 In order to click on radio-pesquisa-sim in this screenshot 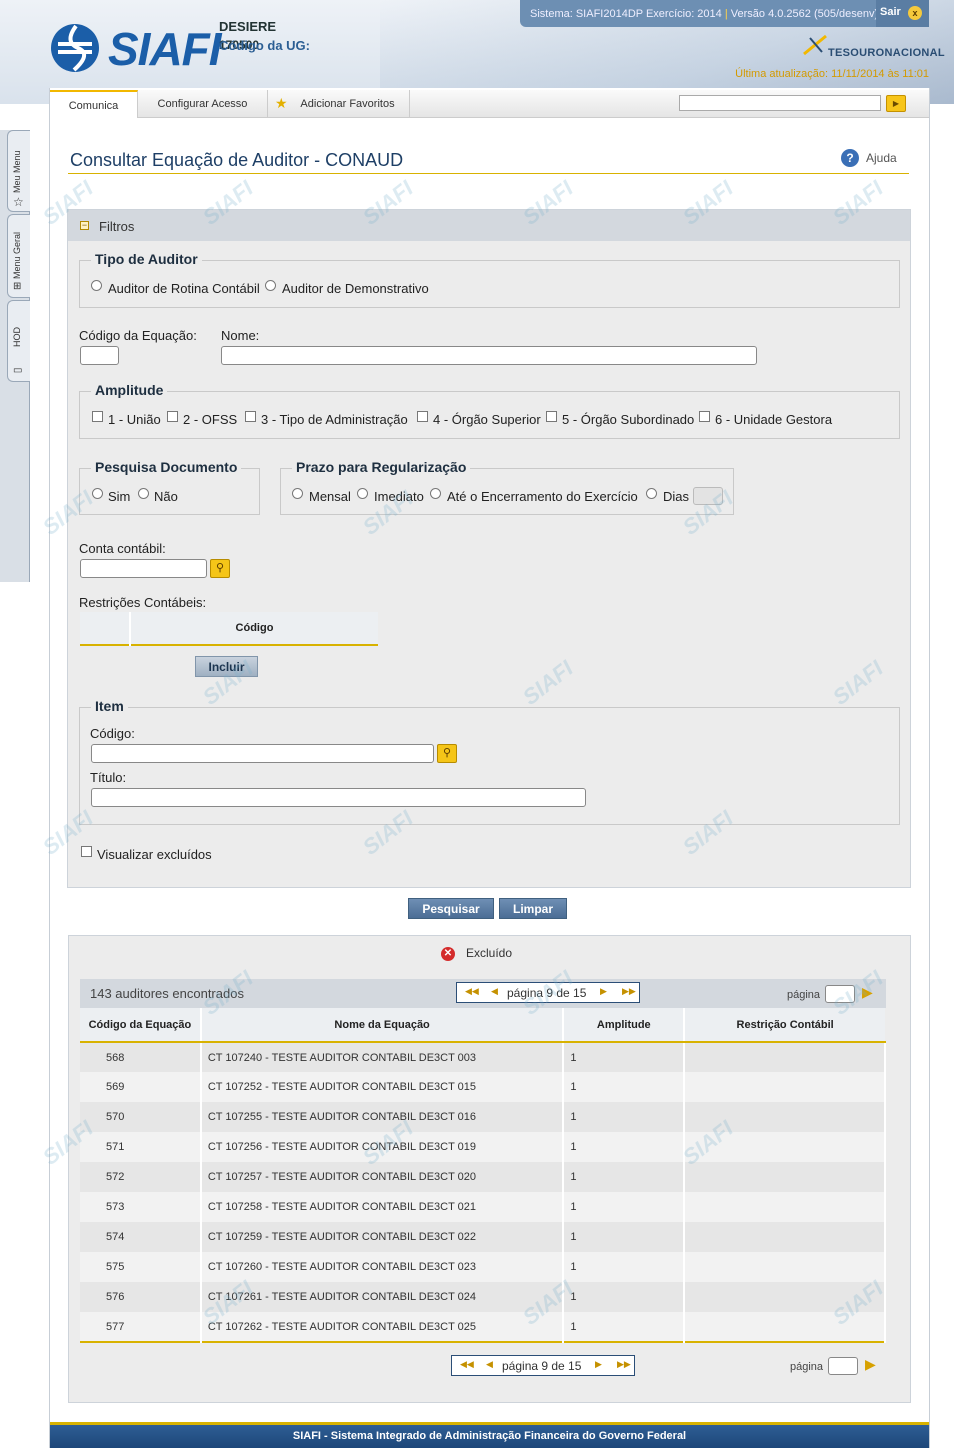, I will do `click(97, 493)`.